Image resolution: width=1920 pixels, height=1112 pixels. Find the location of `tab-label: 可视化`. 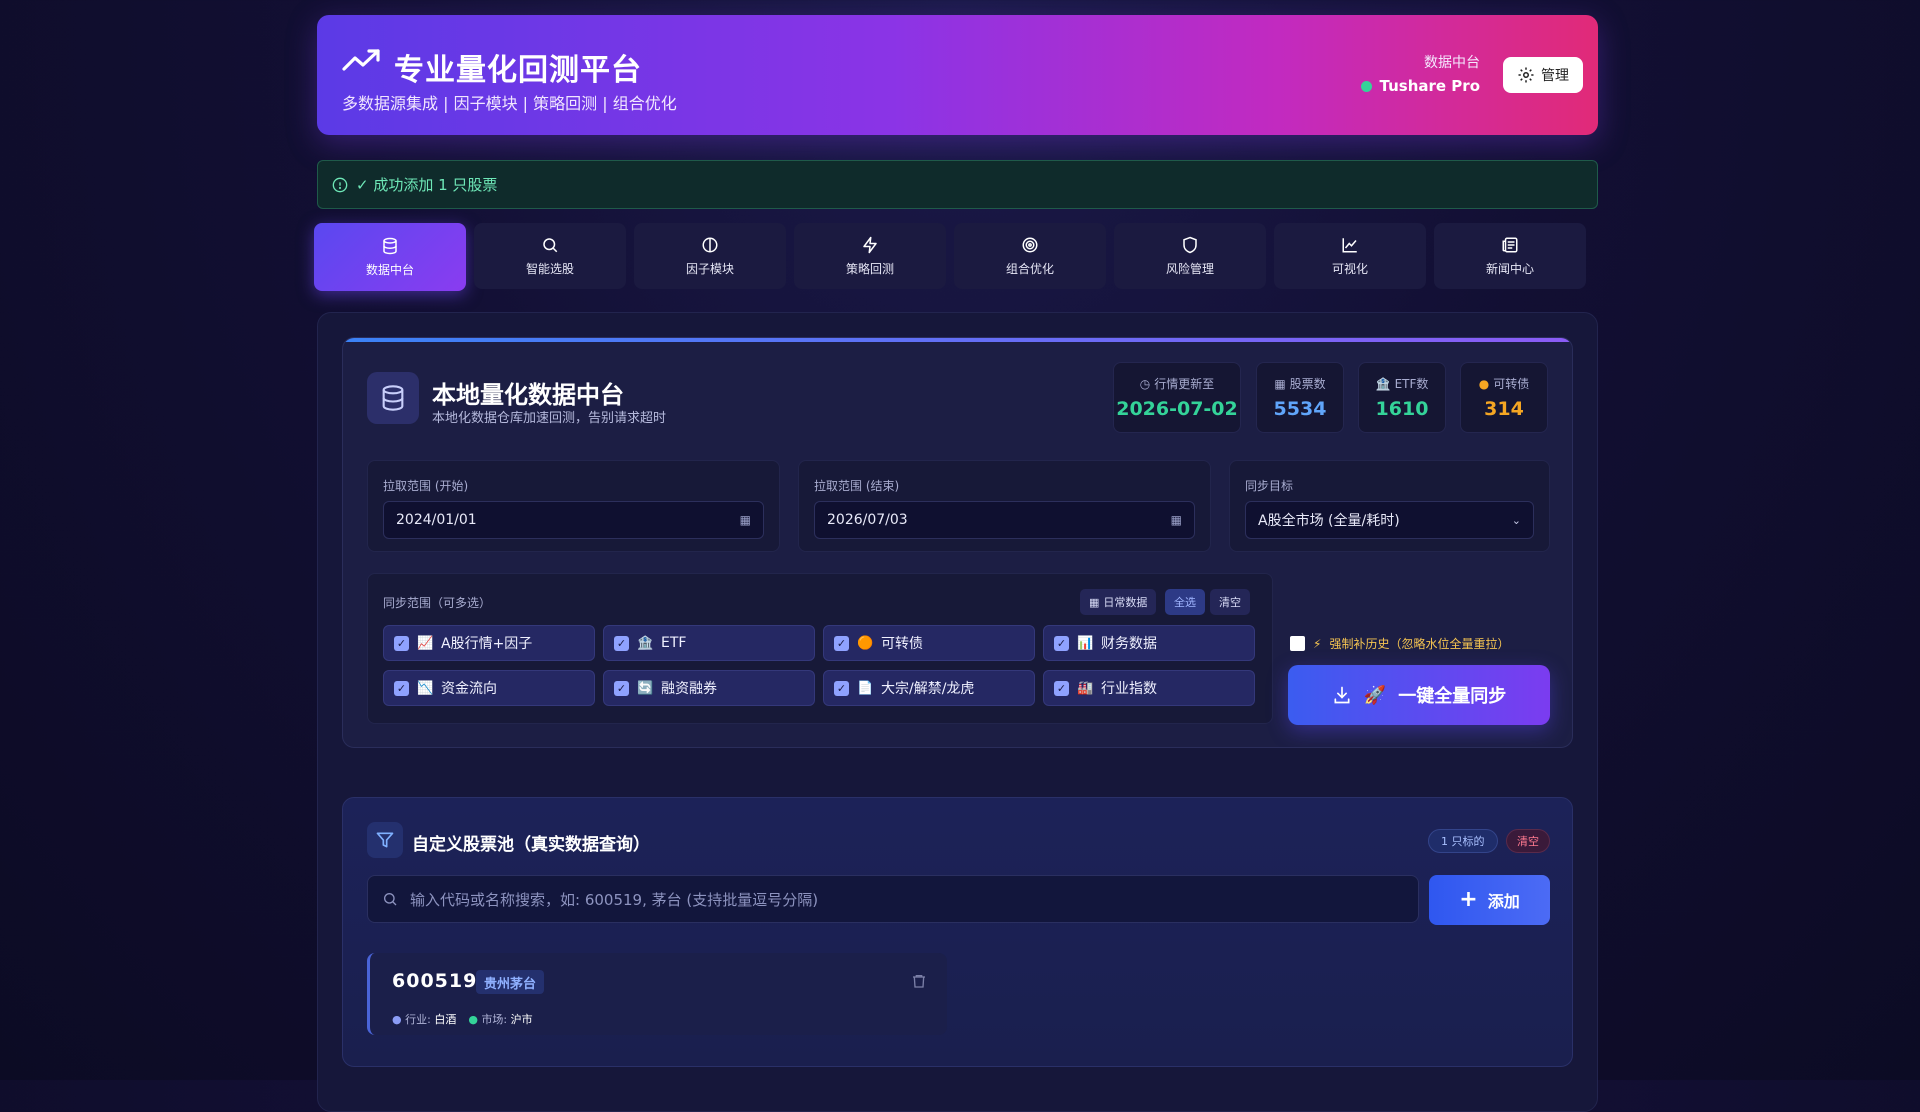

tab-label: 可视化 is located at coordinates (1349, 268).